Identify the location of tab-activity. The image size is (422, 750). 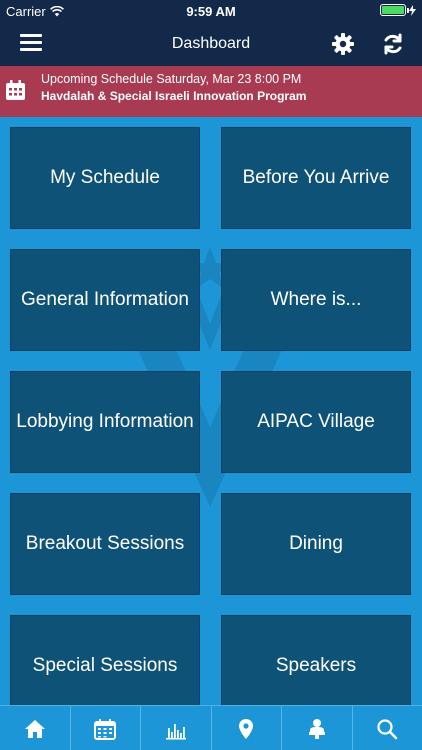
(176, 728).